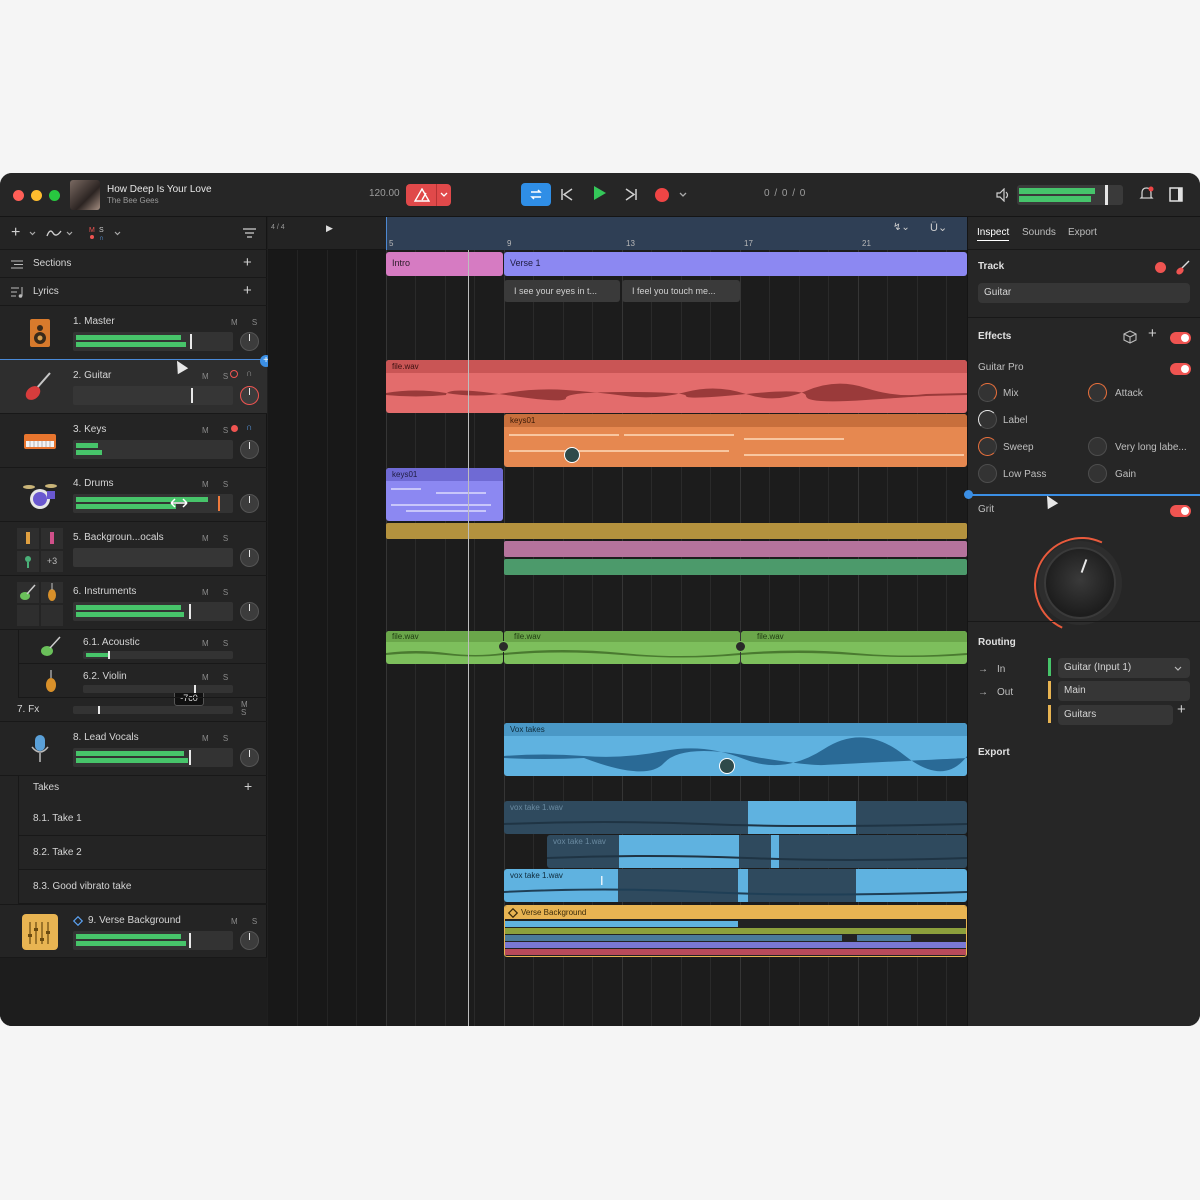 This screenshot has width=1200, height=1200. What do you see at coordinates (1180, 338) in the screenshot?
I see `effects-toggle` at bounding box center [1180, 338].